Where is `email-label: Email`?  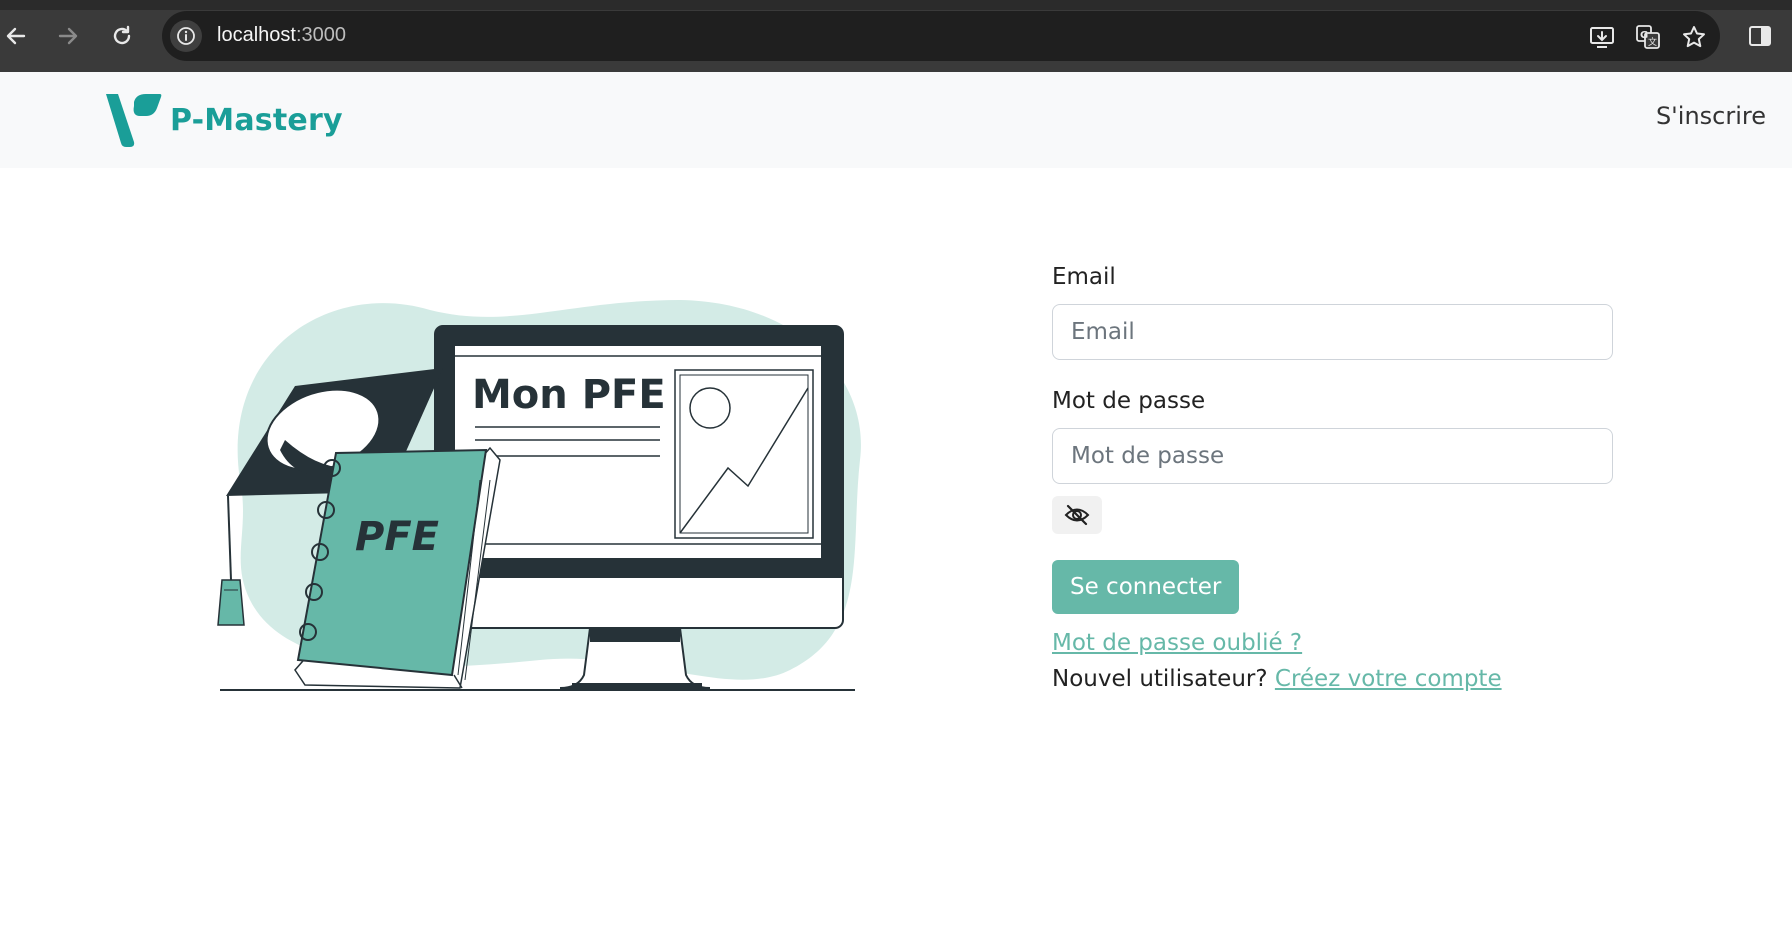
email-label: Email is located at coordinates (1084, 277).